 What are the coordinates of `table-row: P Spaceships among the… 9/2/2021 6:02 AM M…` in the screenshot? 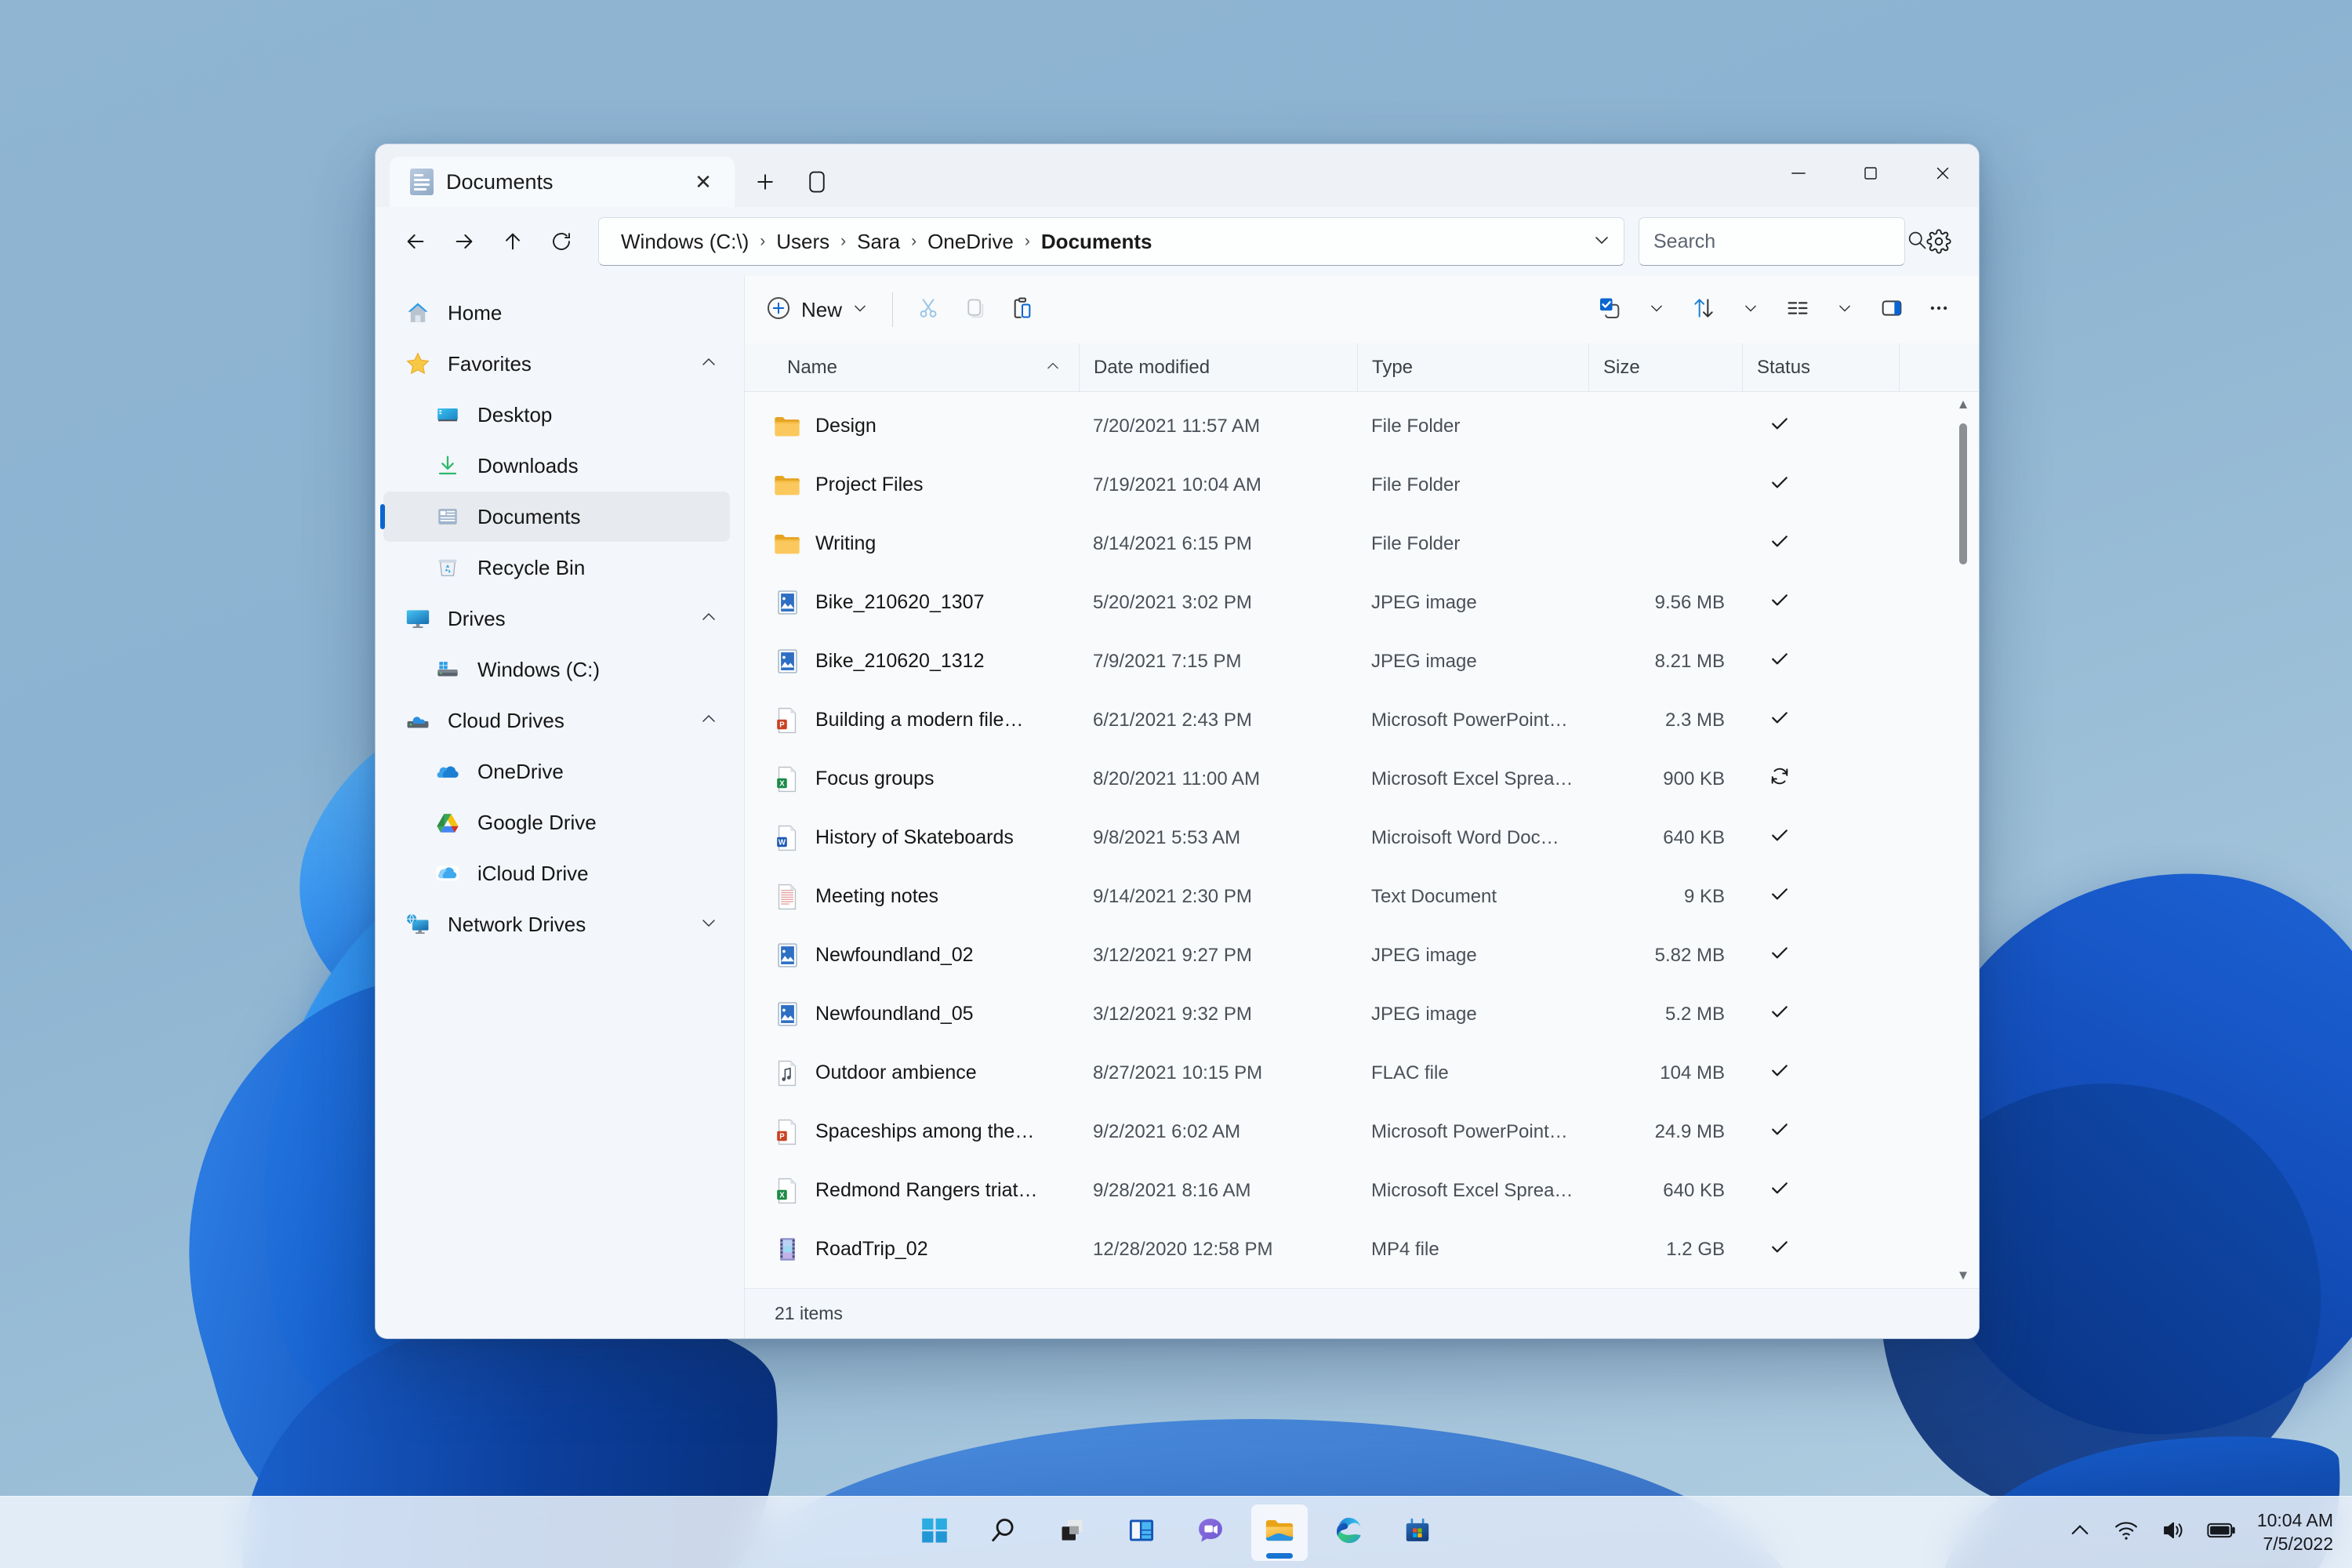 It's located at (1376, 1131).